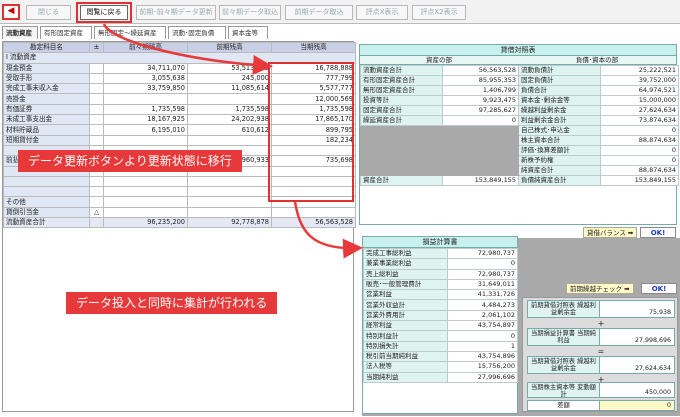 The width and height of the screenshot is (680, 417). I want to click on table-row: 完成工事未収入金 33,759,850 11,085,614 5,577,777, so click(179, 89).